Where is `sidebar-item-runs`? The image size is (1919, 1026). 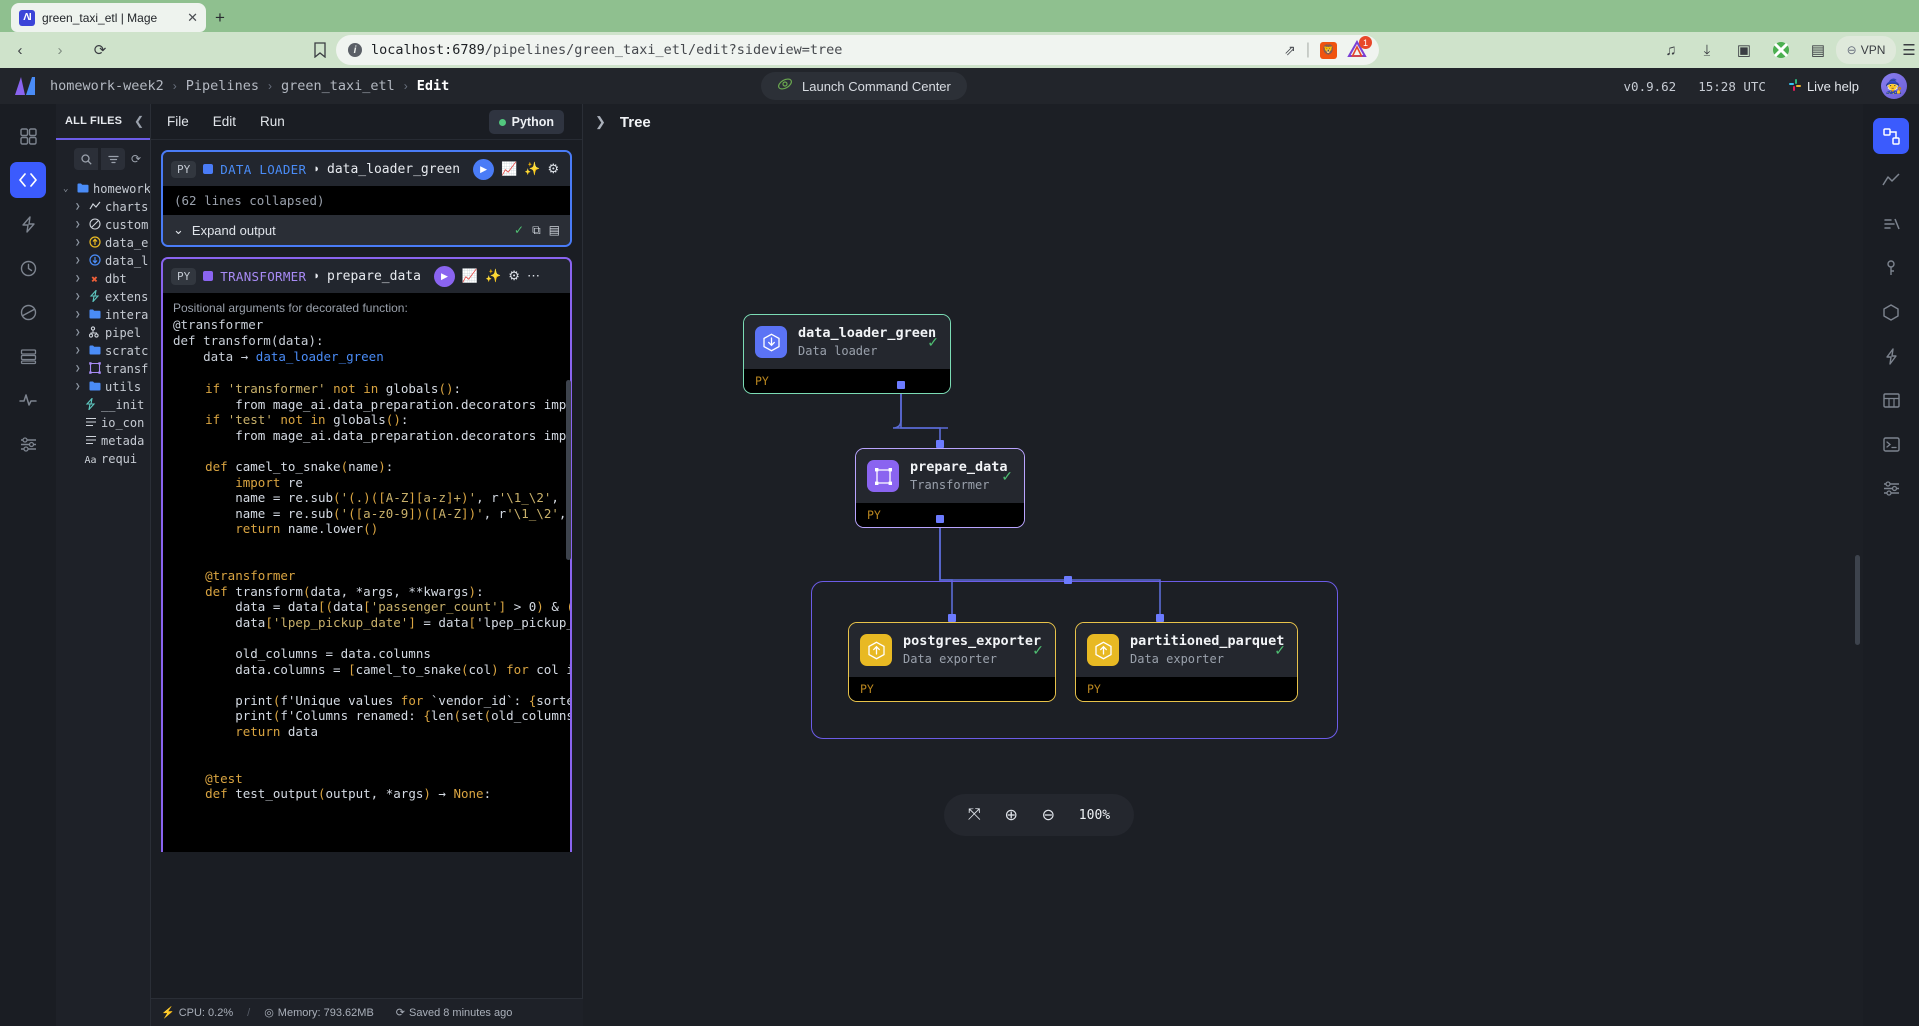 sidebar-item-runs is located at coordinates (28, 268).